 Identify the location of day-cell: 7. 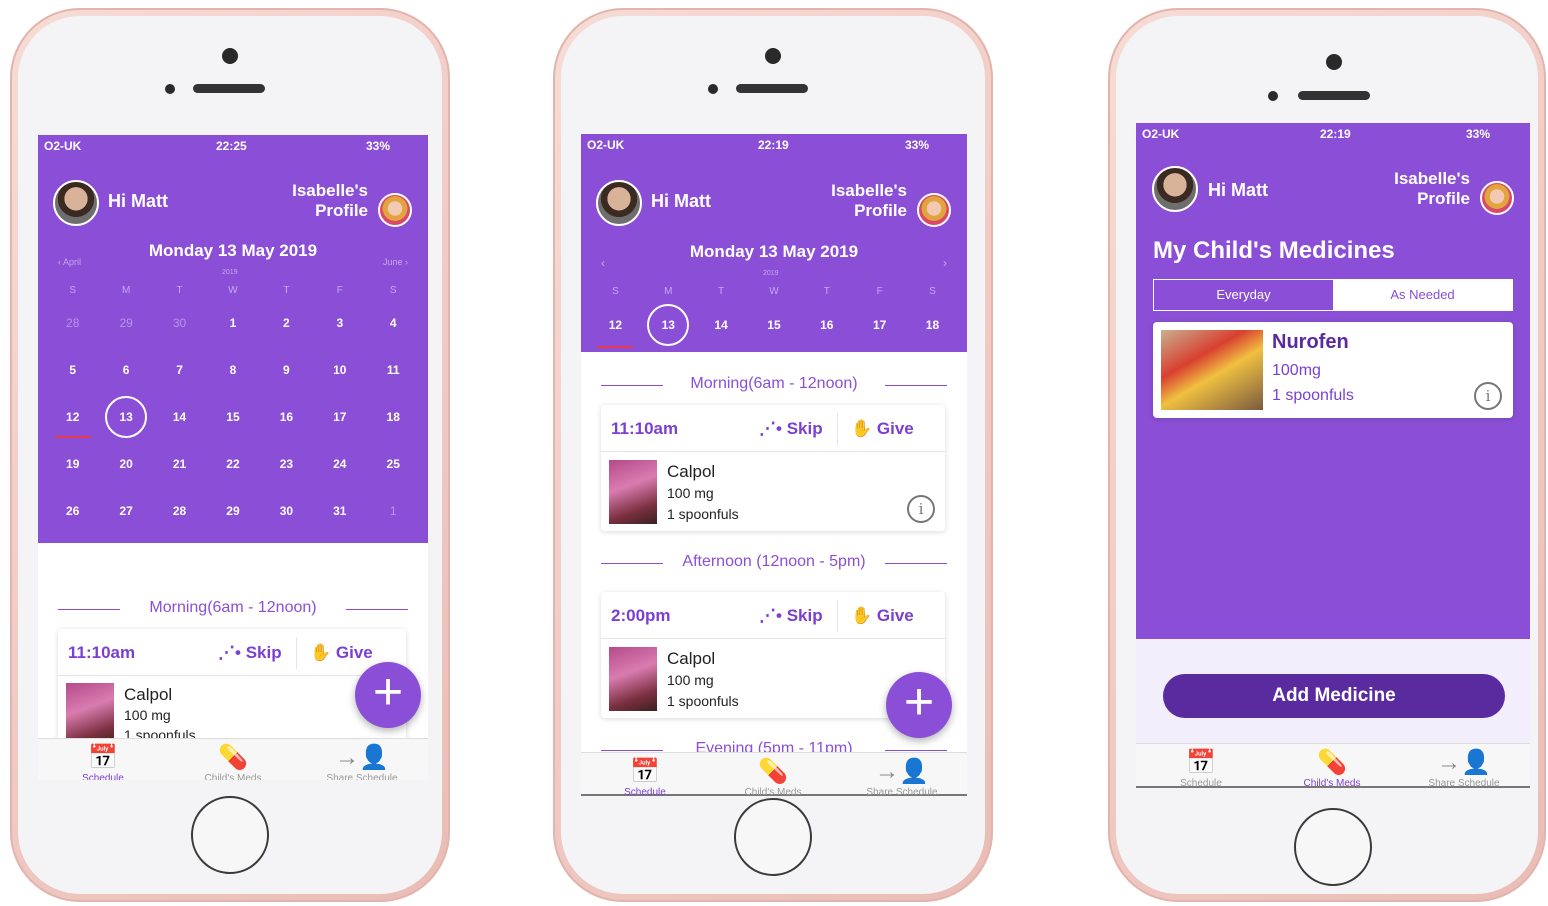
(180, 370).